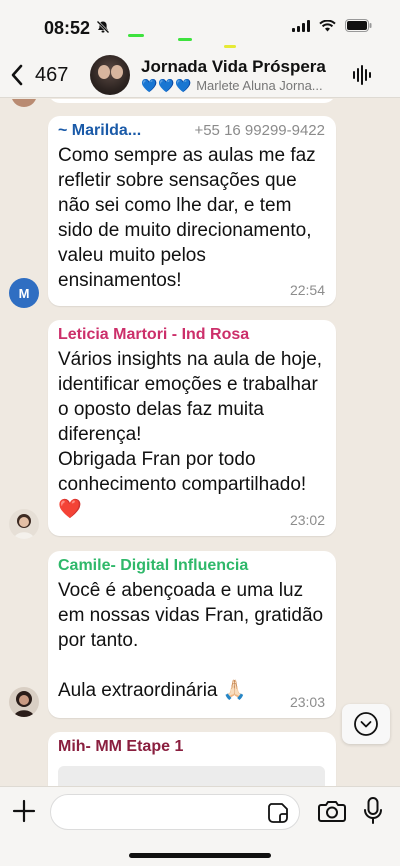 This screenshot has width=400, height=866. What do you see at coordinates (301, 28) in the screenshot?
I see `signal-icon` at bounding box center [301, 28].